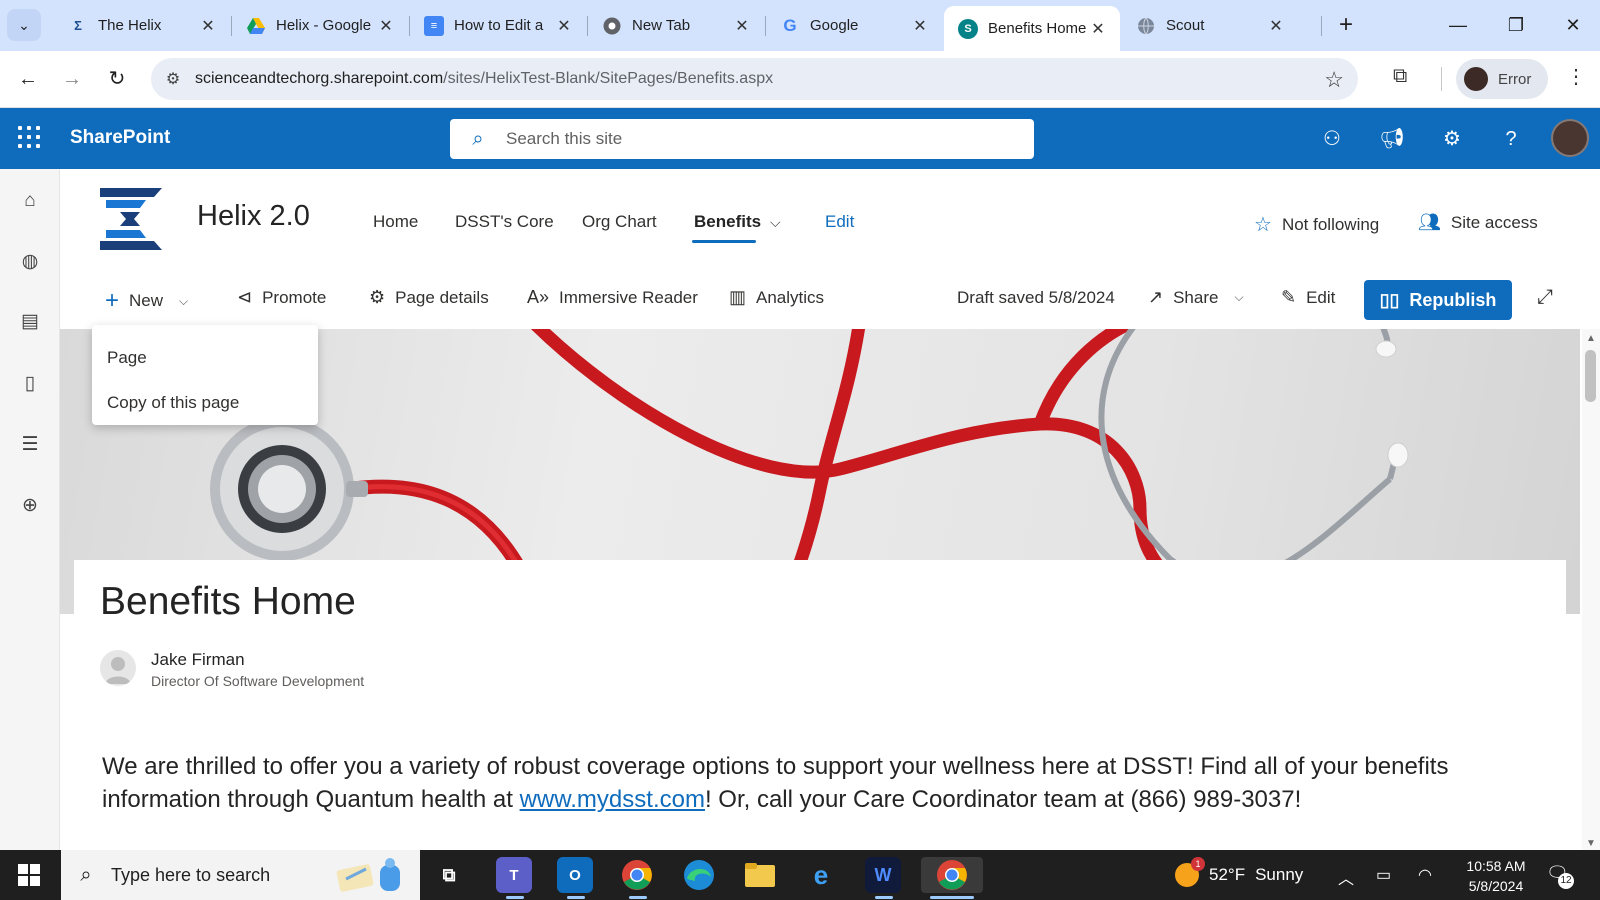  I want to click on add-circle-icon: ⊕, so click(30, 506).